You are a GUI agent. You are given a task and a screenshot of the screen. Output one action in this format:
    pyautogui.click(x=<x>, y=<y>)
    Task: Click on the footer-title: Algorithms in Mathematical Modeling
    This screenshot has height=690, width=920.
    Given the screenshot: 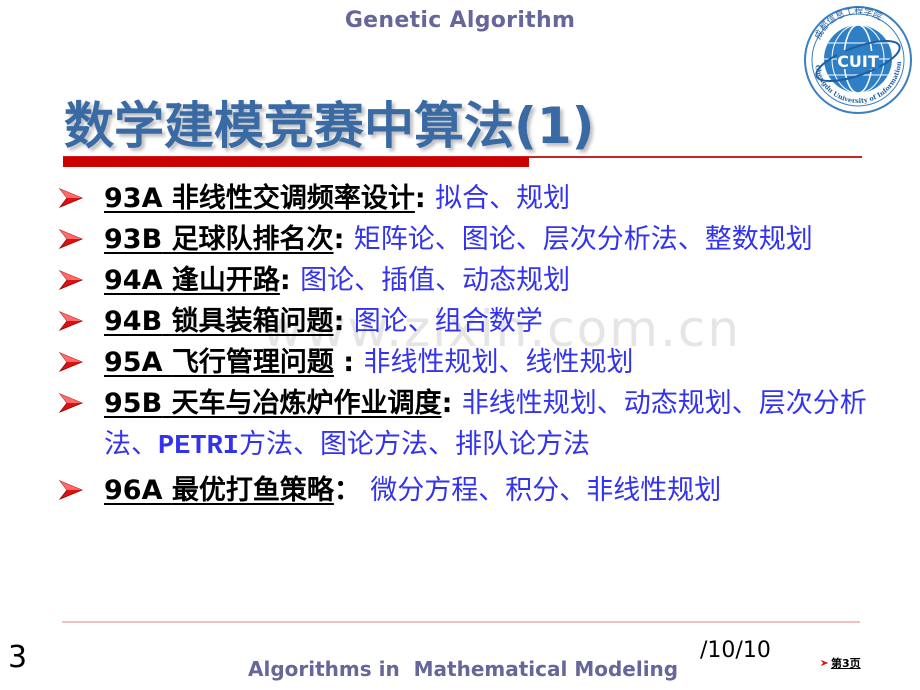 What is the action you would take?
    pyautogui.click(x=463, y=669)
    